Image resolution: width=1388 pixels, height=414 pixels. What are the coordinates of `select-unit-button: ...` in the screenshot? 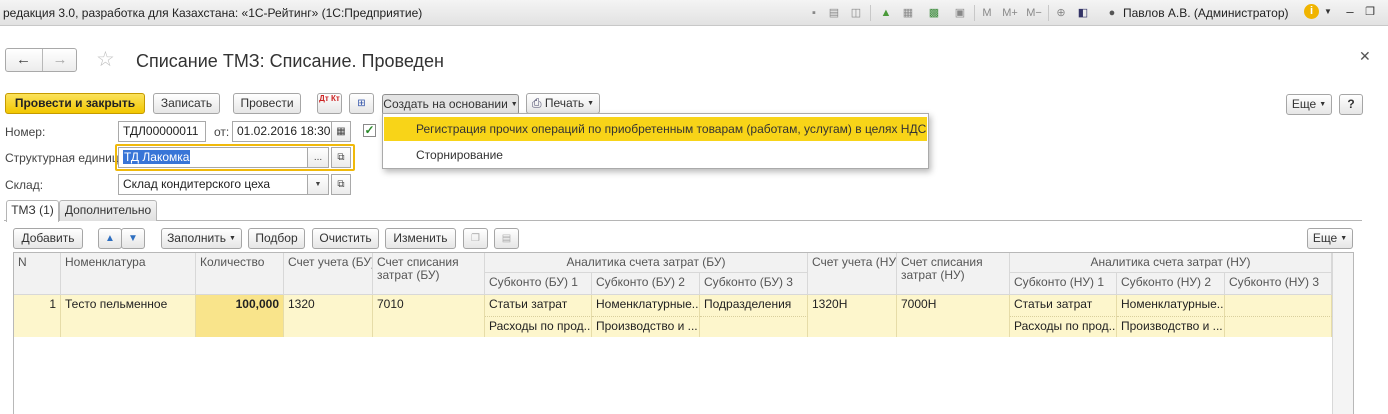 It's located at (318, 157).